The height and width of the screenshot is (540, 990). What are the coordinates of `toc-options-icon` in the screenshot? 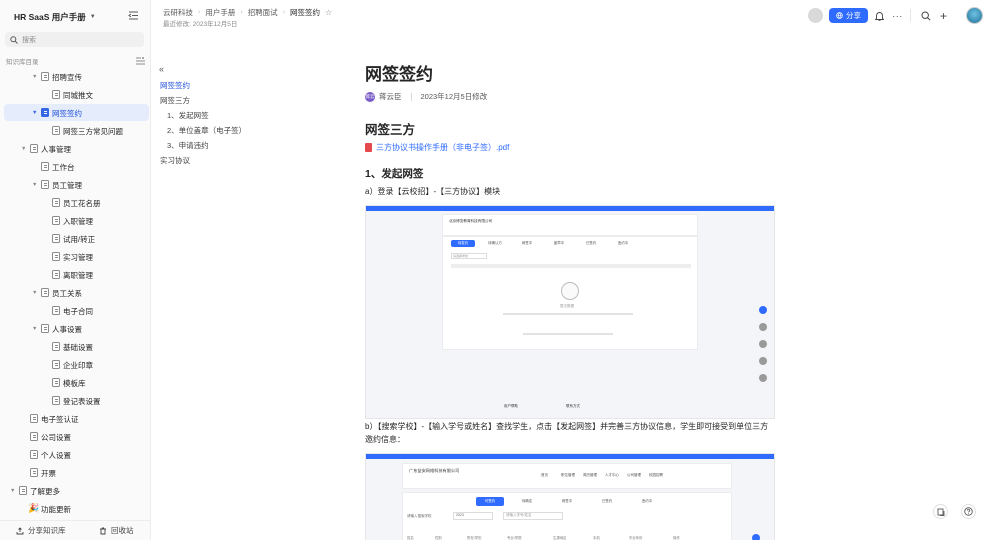 It's located at (140, 61).